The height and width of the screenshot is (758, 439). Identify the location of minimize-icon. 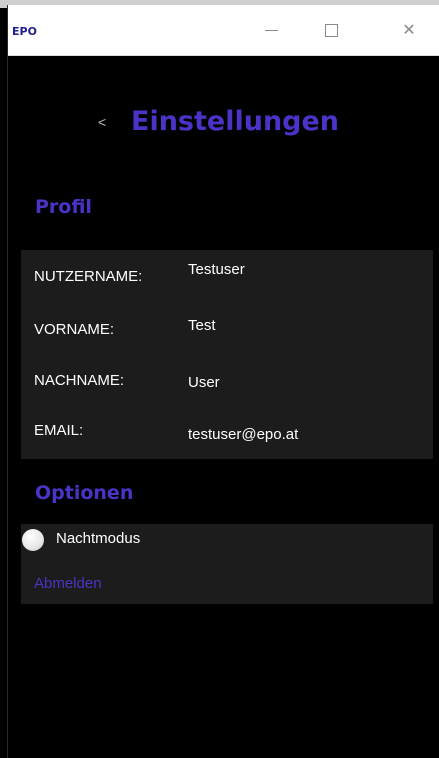
(271, 30).